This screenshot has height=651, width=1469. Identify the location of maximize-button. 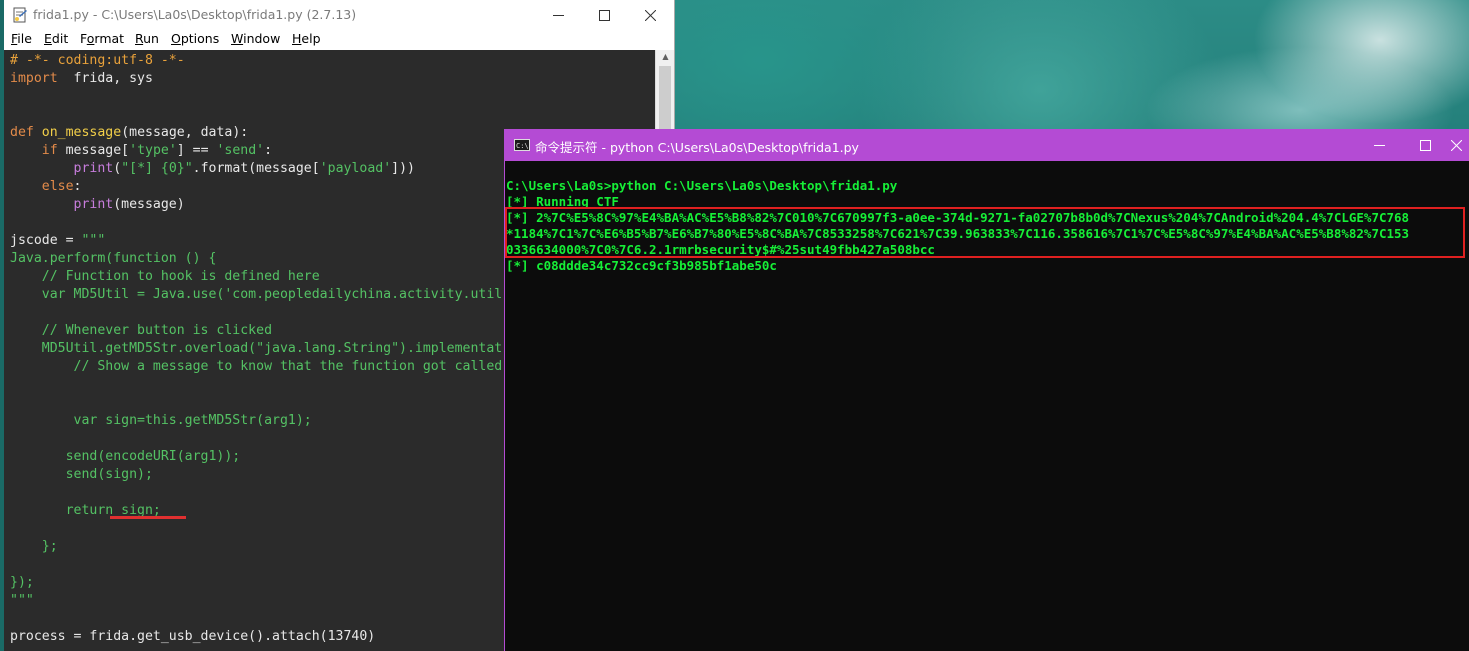
(604, 15).